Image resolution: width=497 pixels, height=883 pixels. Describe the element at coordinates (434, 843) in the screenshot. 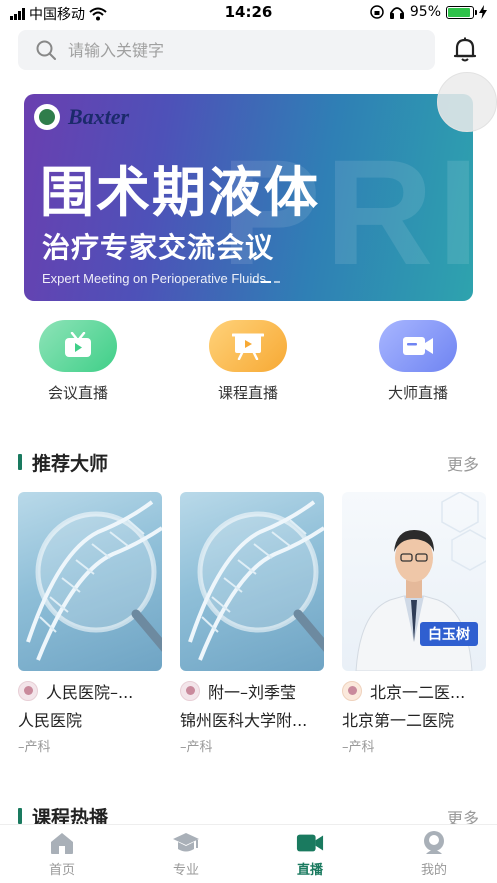

I see `user-icon` at that location.